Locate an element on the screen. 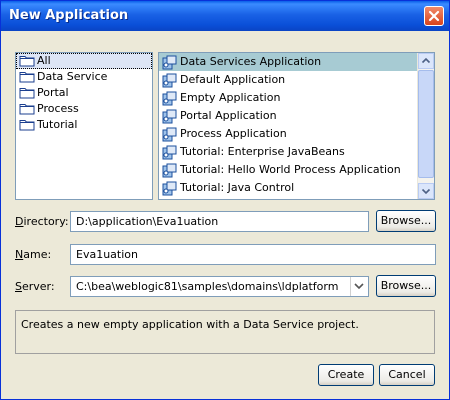  category-item: Data Service is located at coordinates (84, 77).